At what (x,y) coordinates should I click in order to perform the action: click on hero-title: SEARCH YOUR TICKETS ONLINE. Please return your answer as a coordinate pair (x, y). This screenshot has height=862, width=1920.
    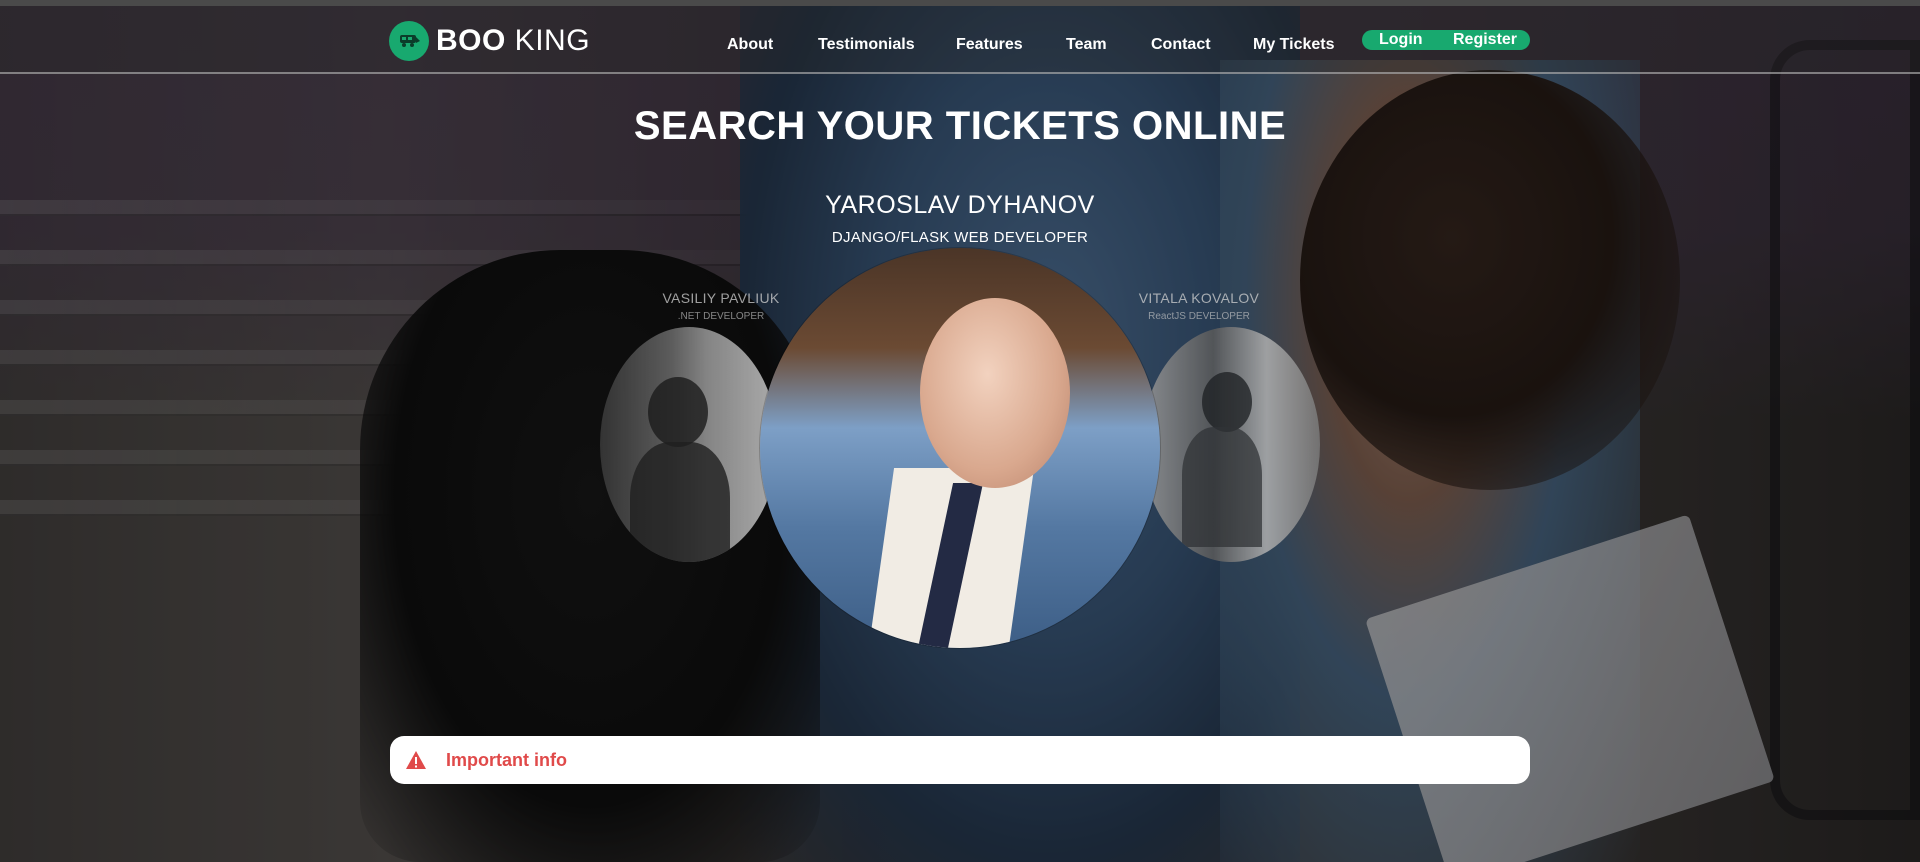
    Looking at the image, I should click on (960, 126).